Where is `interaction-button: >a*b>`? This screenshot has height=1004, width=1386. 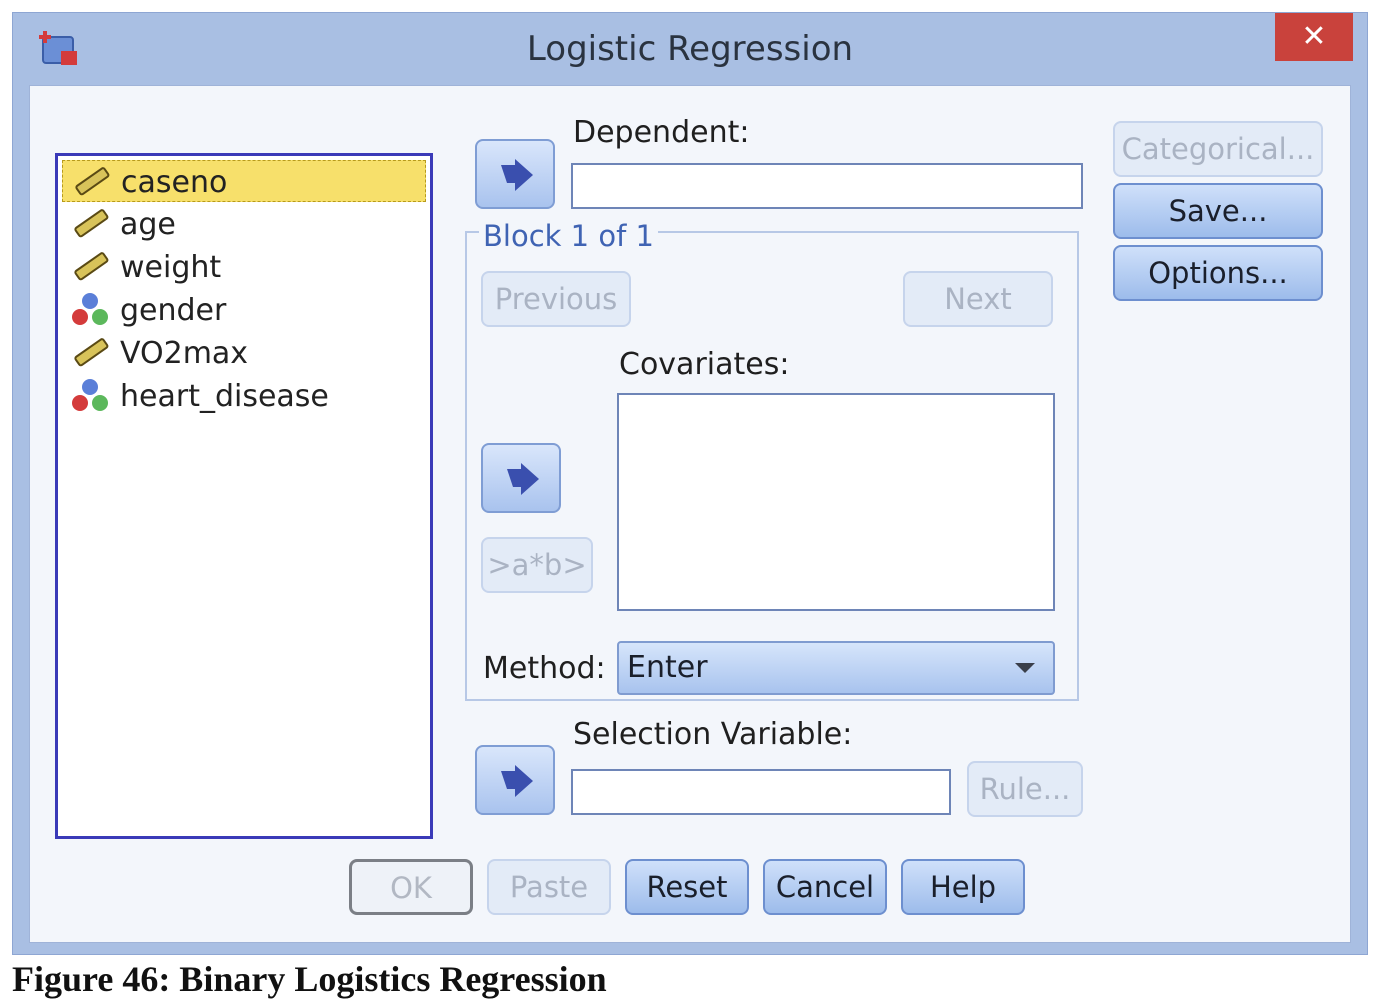 interaction-button: >a*b> is located at coordinates (537, 565).